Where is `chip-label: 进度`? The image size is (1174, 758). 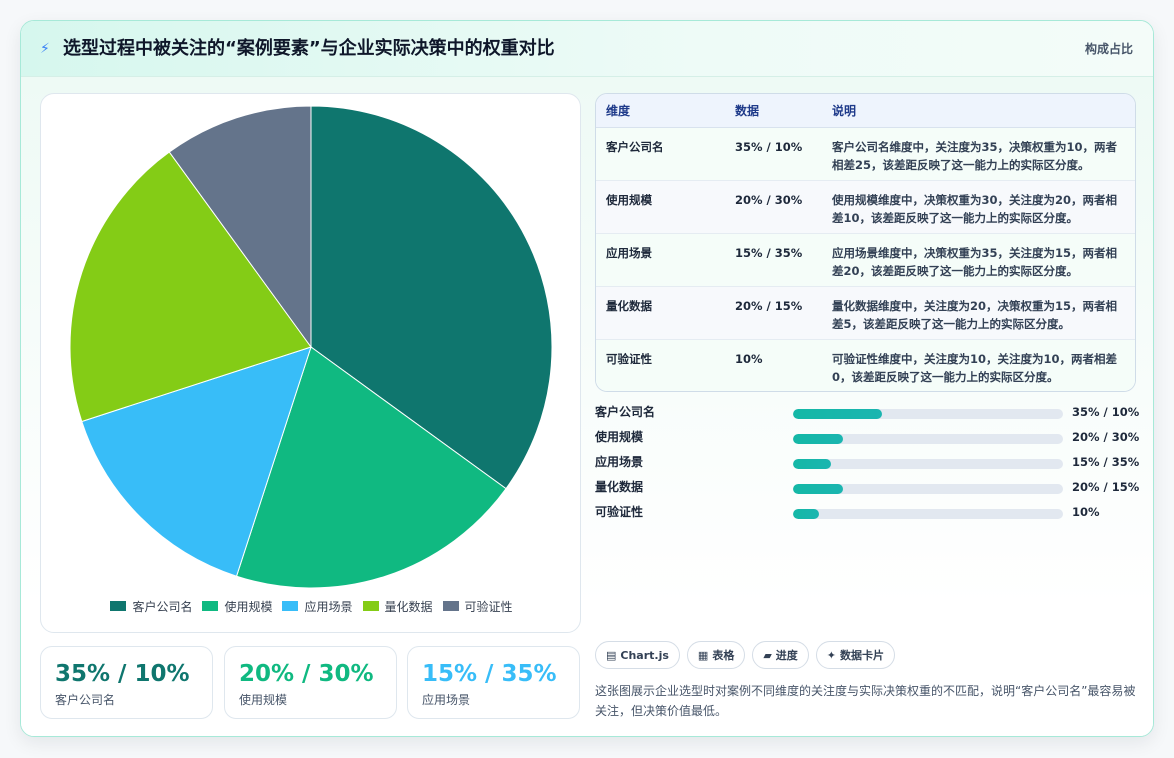
chip-label: 进度 is located at coordinates (786, 655).